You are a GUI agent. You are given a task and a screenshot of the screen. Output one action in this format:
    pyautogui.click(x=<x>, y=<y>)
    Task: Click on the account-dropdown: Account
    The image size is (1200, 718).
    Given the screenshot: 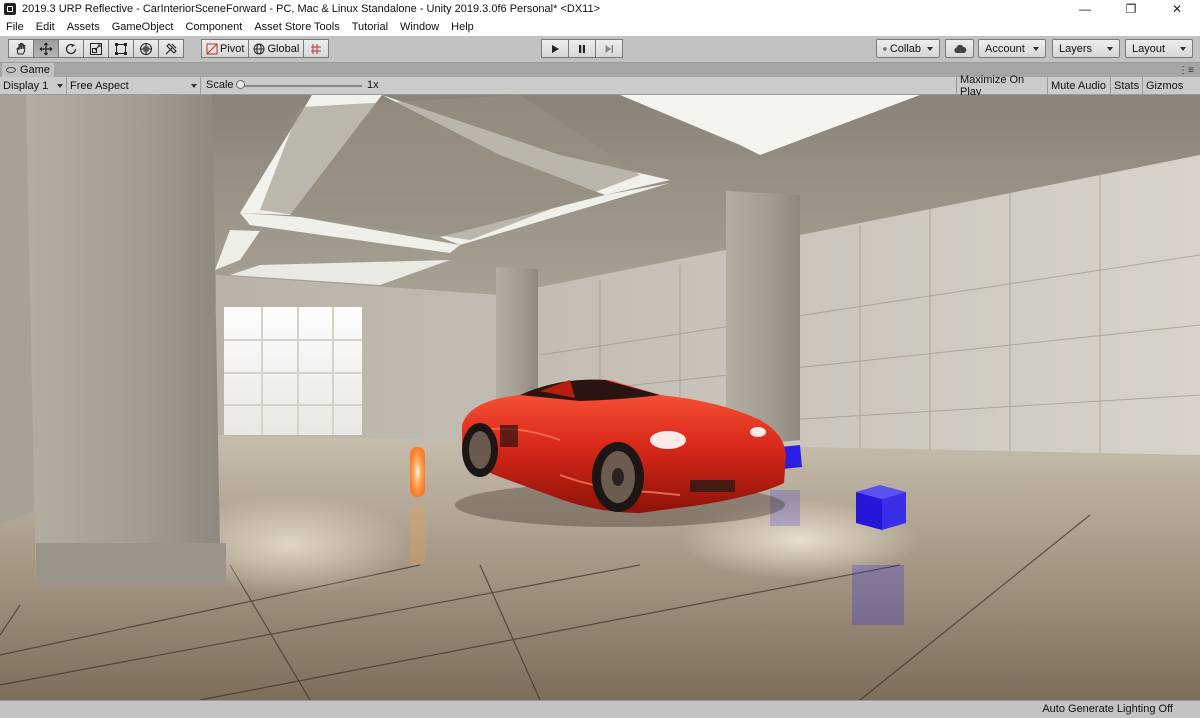 What is the action you would take?
    pyautogui.click(x=1012, y=48)
    